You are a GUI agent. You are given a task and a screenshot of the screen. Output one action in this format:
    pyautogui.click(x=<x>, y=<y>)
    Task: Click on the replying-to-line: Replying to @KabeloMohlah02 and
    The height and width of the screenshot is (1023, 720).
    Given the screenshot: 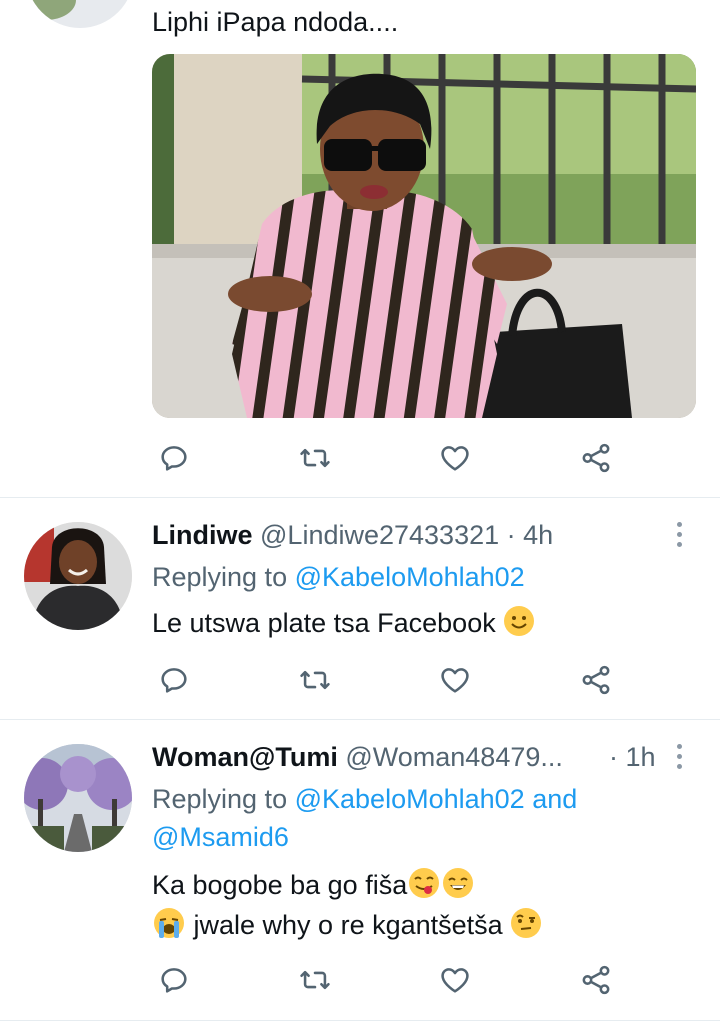 What is the action you would take?
    pyautogui.click(x=364, y=799)
    